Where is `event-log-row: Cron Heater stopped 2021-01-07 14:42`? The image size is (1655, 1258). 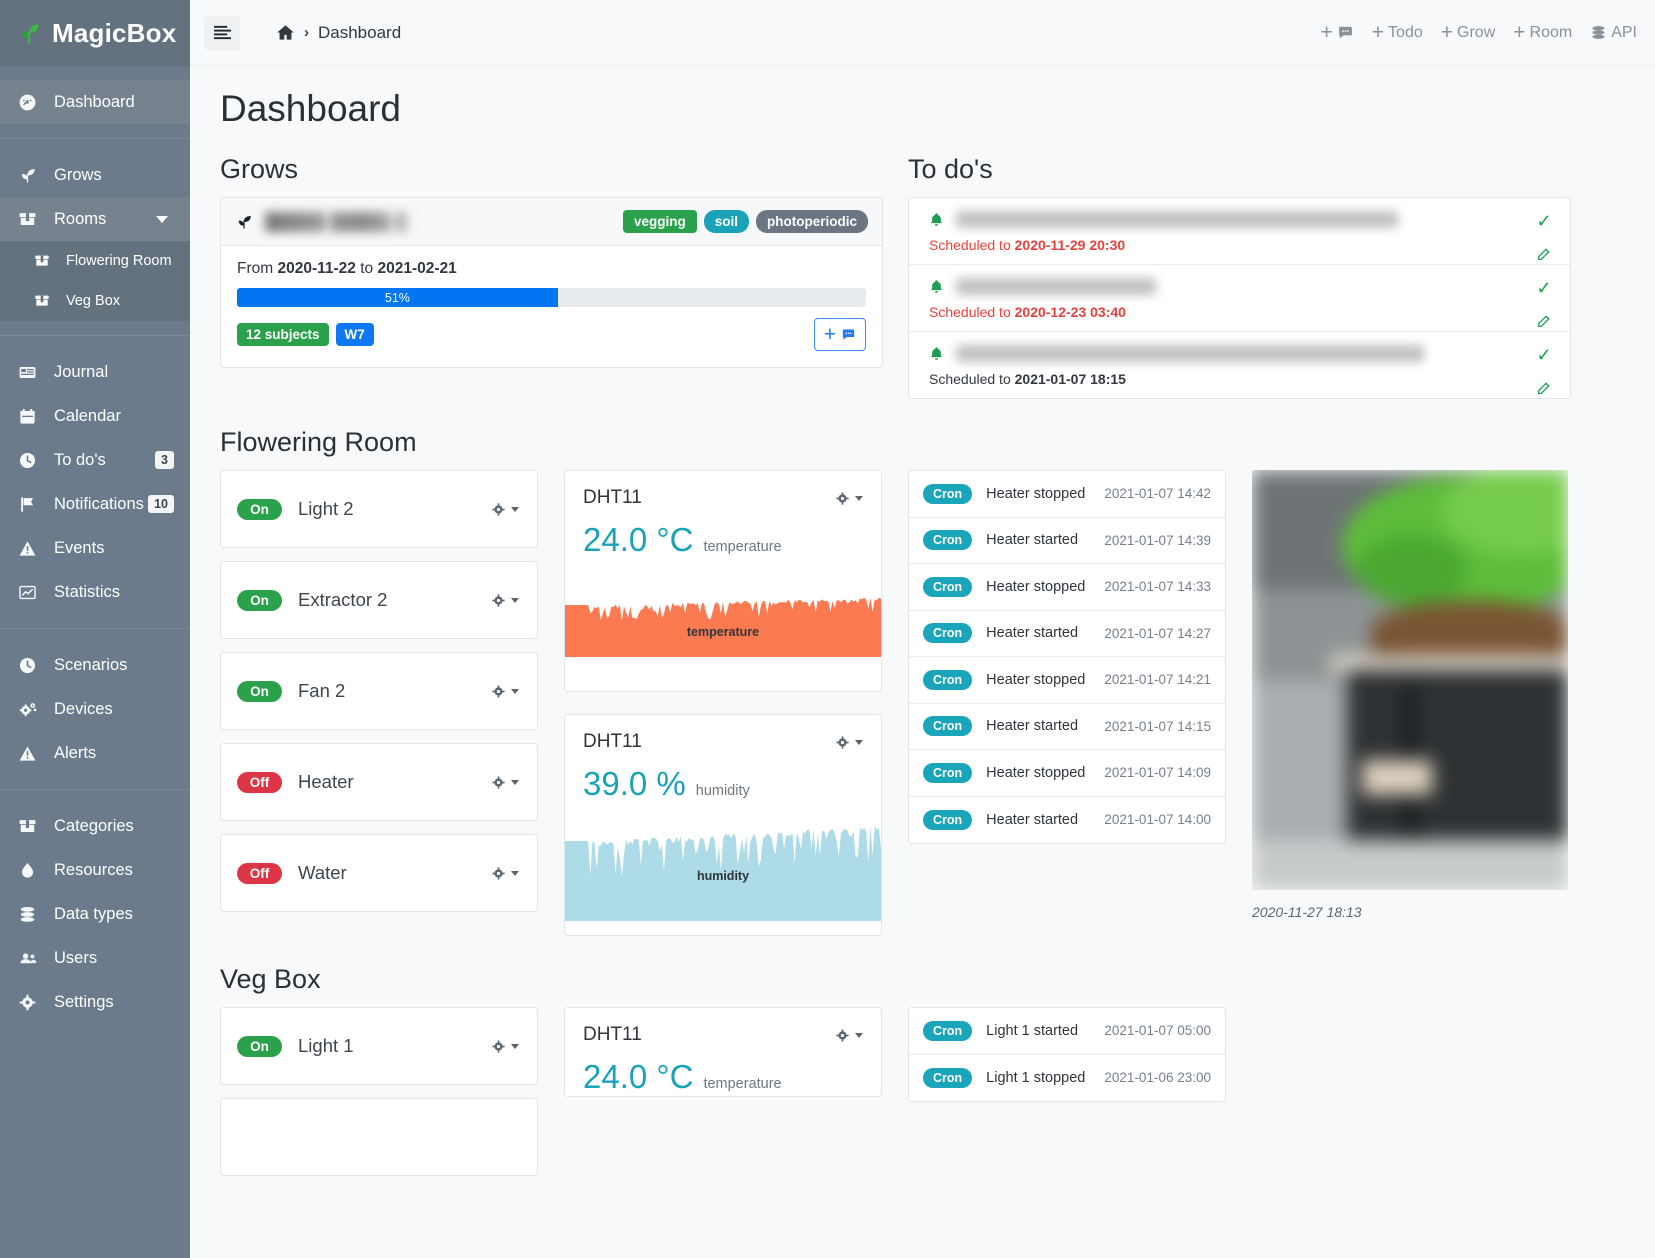
event-log-row: Cron Heater stopped 2021-01-07 14:42 is located at coordinates (1067, 494).